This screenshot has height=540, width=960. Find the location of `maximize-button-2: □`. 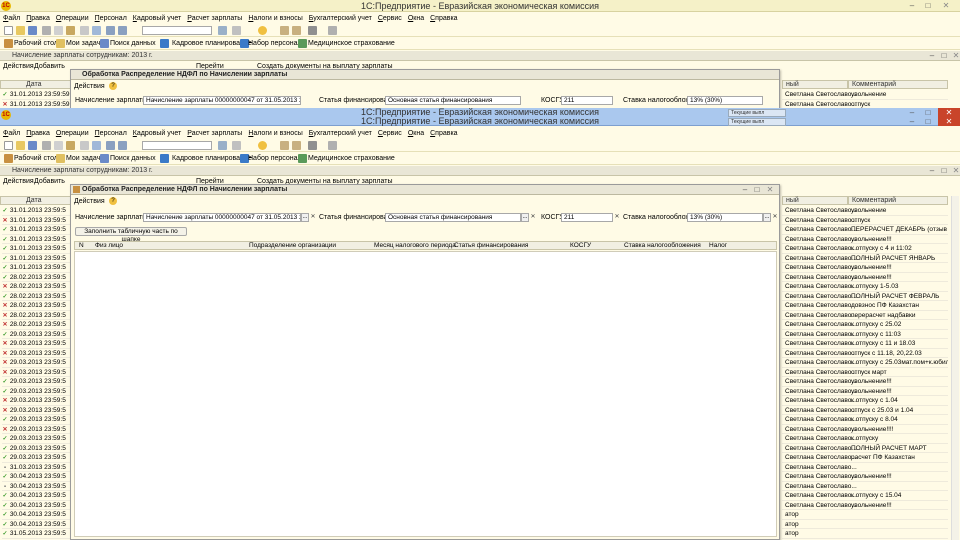

maximize-button-2: □ is located at coordinates (928, 121).